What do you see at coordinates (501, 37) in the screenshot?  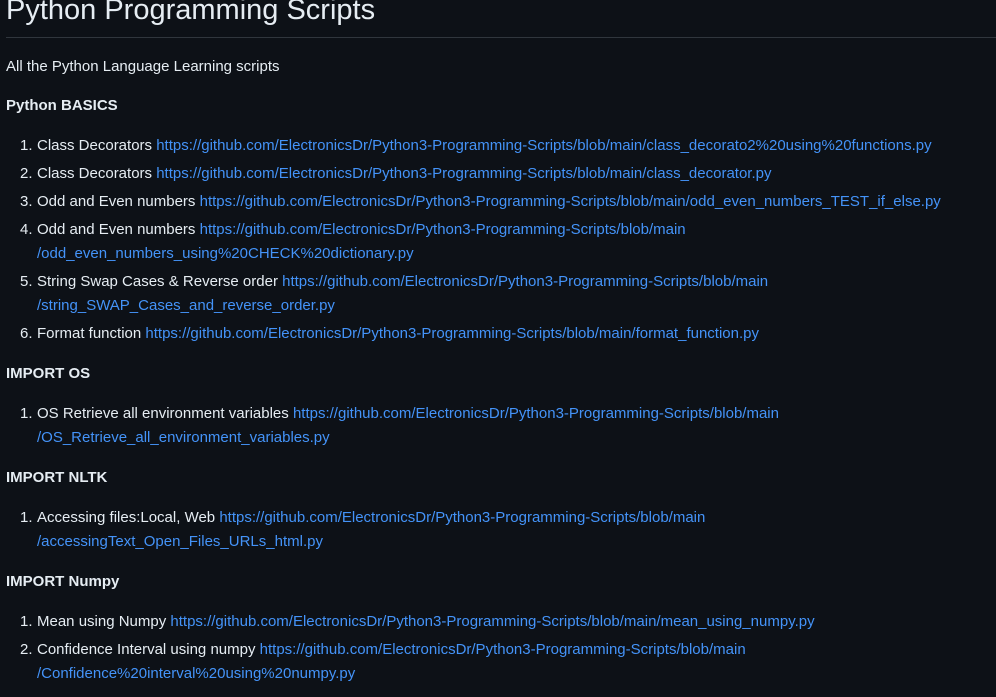 I see `title-divider` at bounding box center [501, 37].